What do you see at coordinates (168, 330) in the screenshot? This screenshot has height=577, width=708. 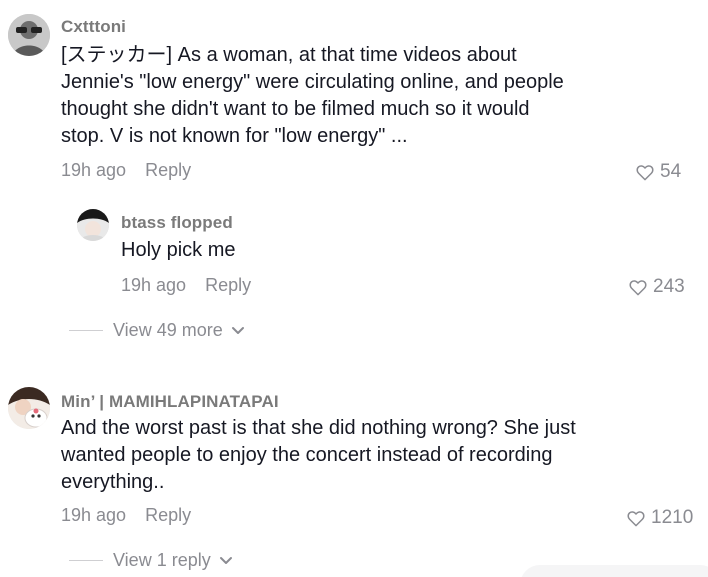 I see `view-more-label: View 49 more` at bounding box center [168, 330].